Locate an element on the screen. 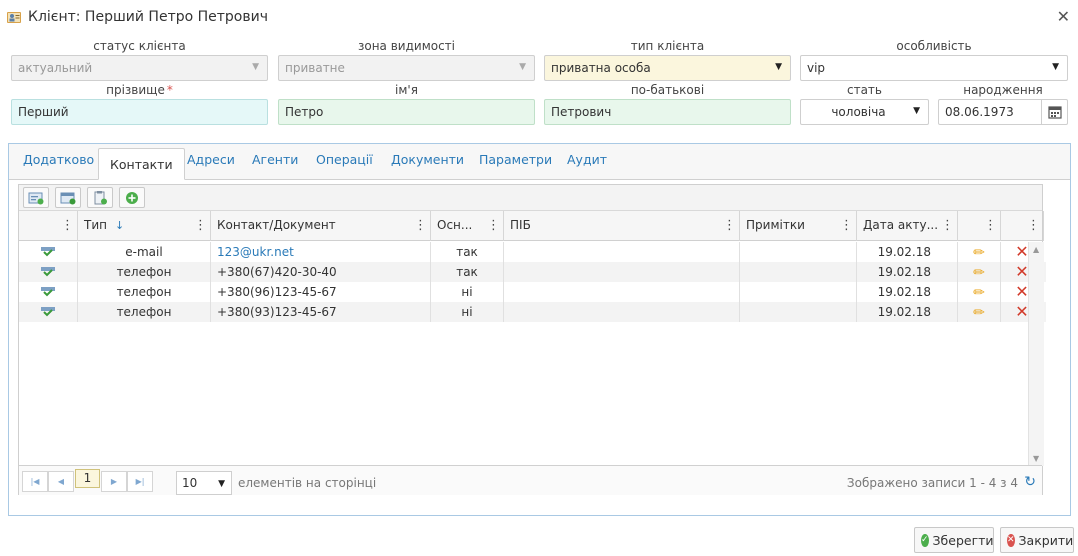 The height and width of the screenshot is (556, 1078). cell-type: e-mail is located at coordinates (144, 252).